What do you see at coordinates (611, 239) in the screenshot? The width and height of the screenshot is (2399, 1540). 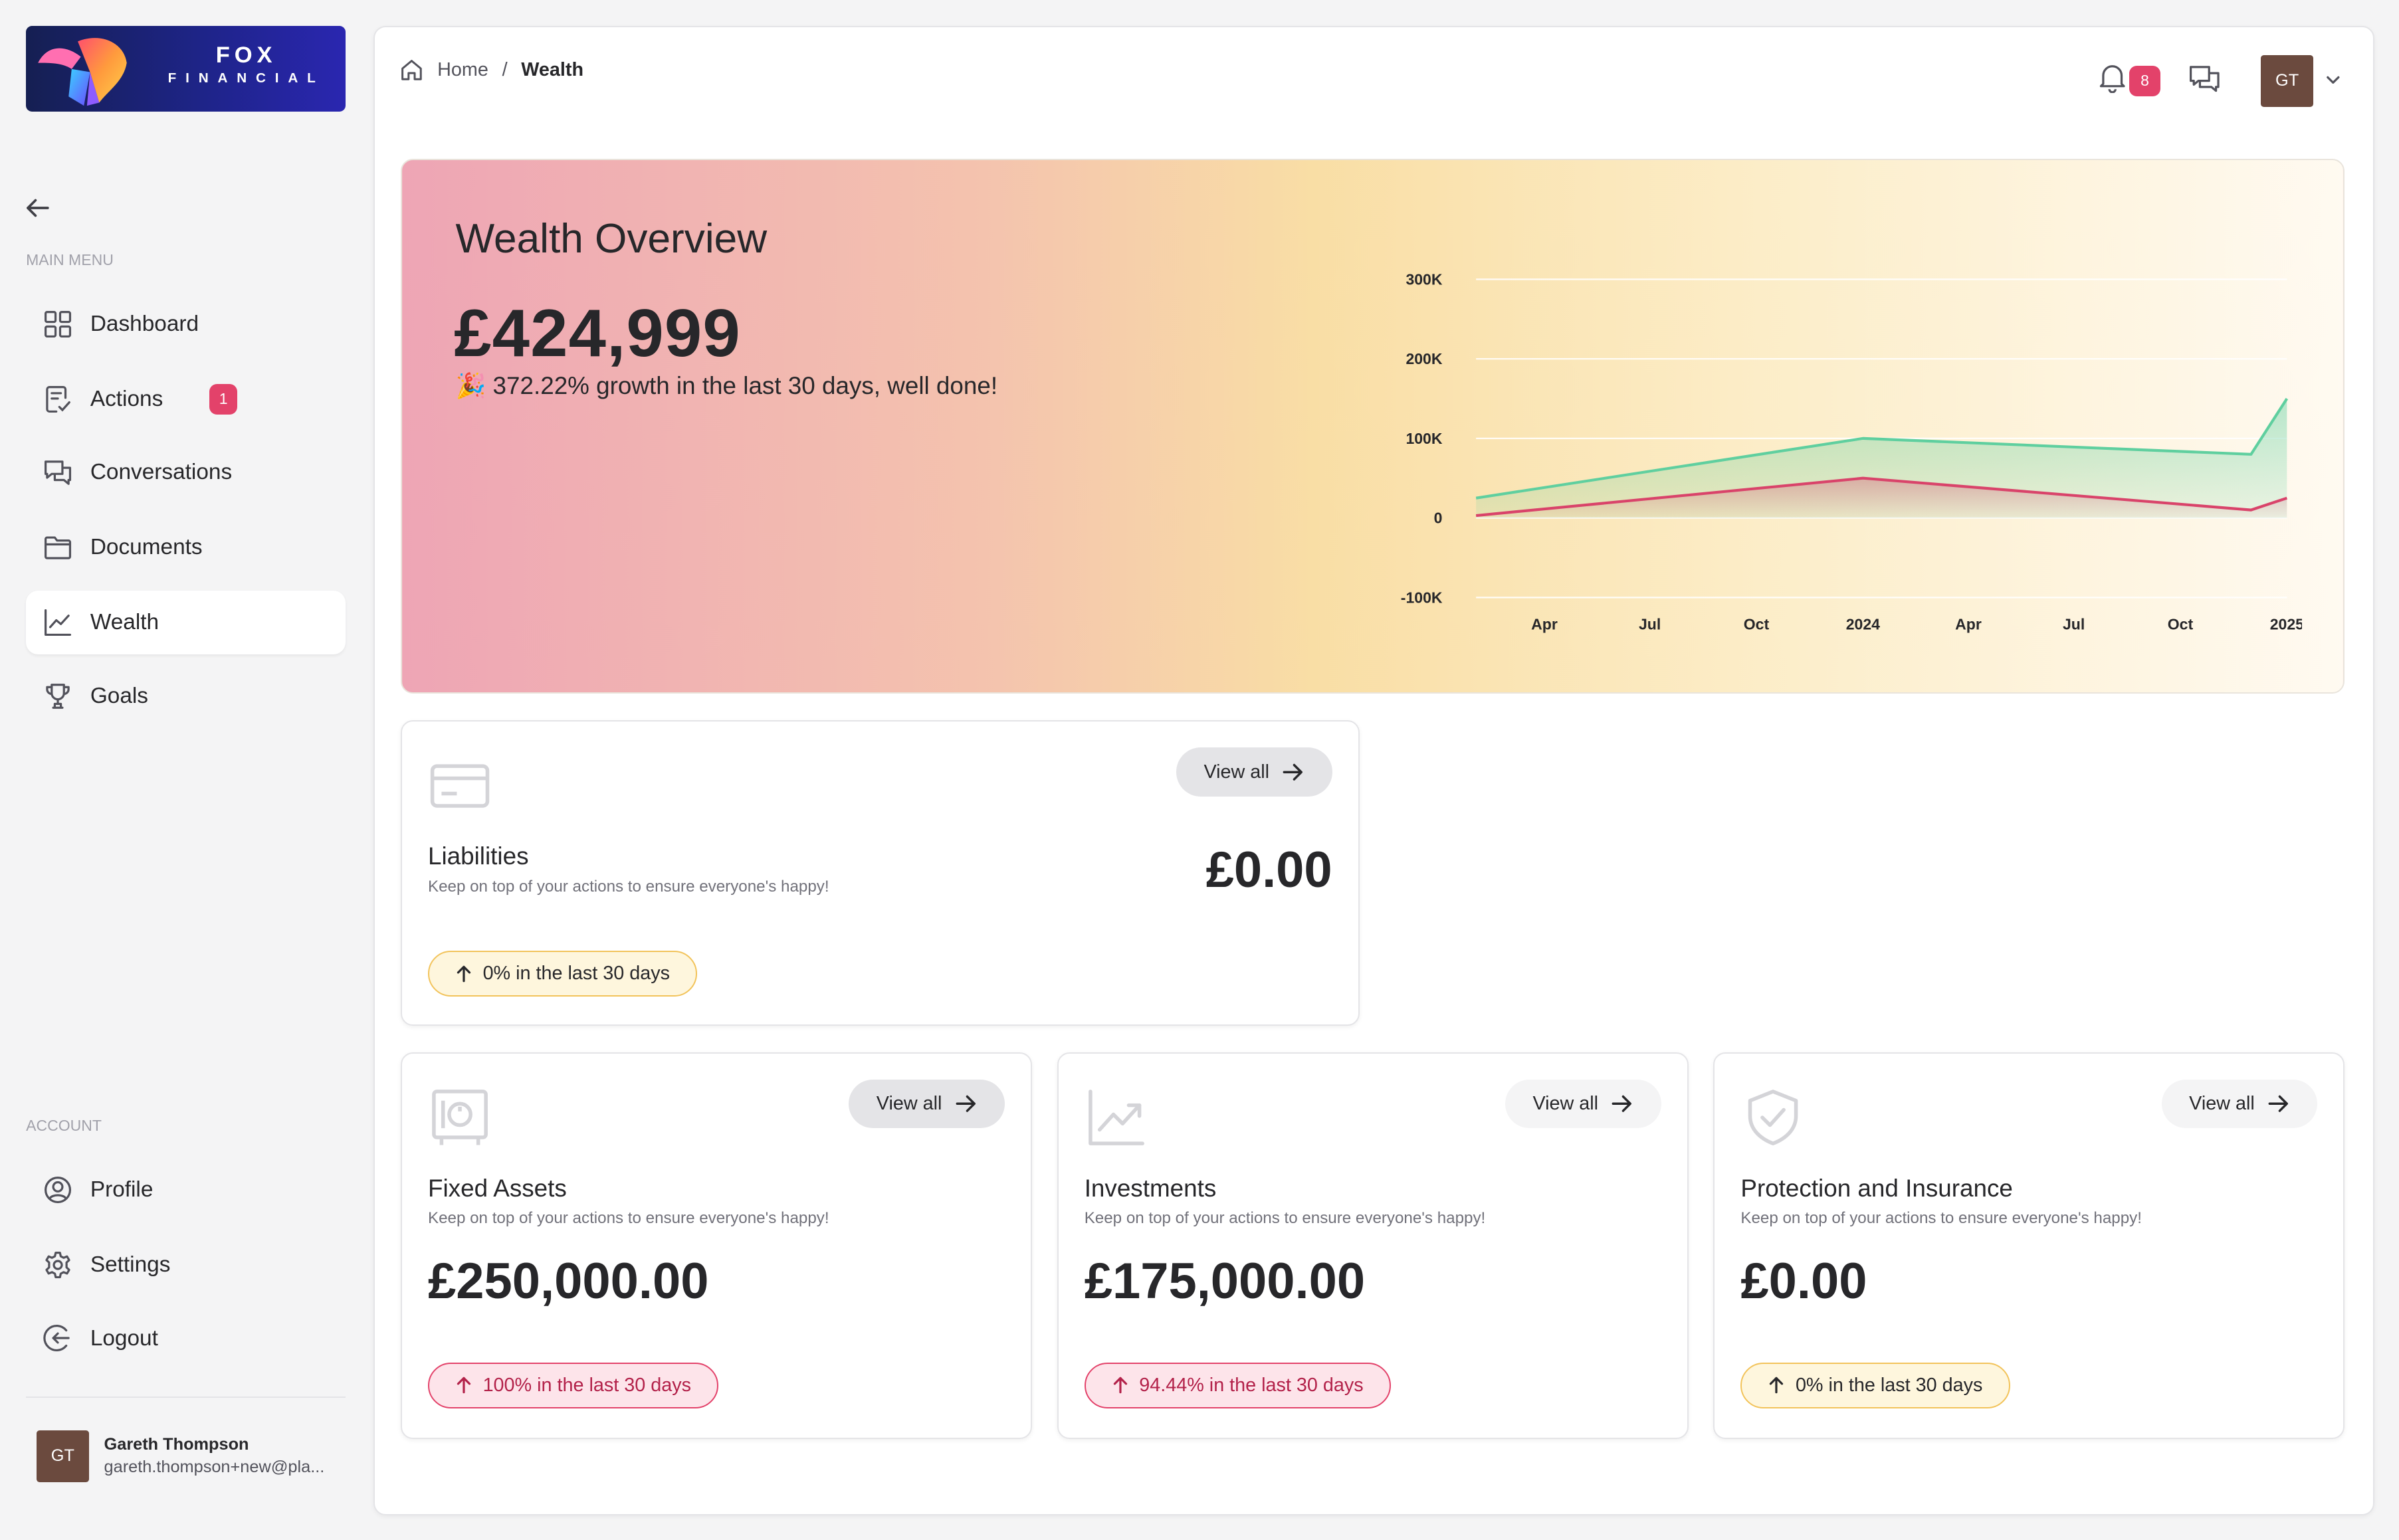 I see `wealth-overview-title: Wealth Overview` at bounding box center [611, 239].